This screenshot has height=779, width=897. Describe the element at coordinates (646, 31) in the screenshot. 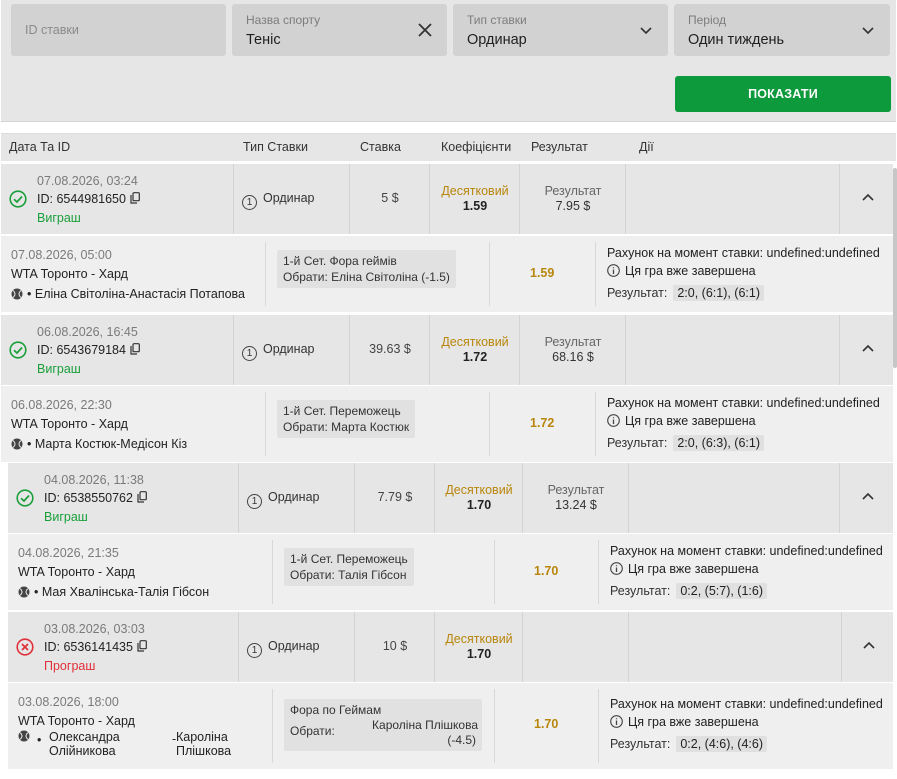

I see `chevron-down-icon` at that location.